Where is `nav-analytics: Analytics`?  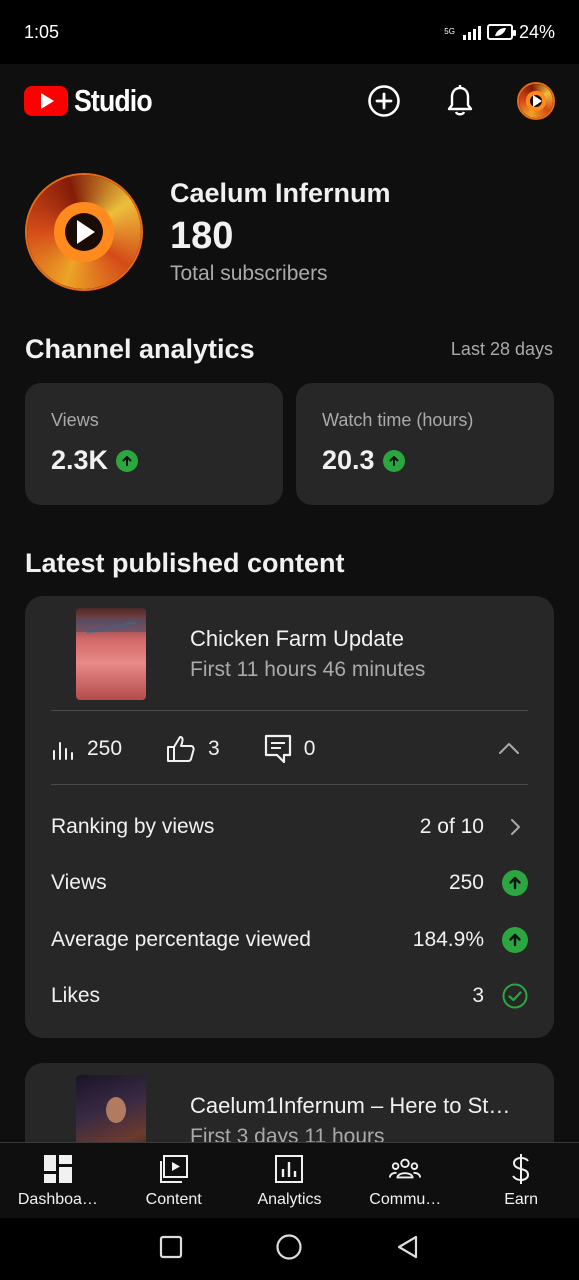
nav-analytics: Analytics is located at coordinates (290, 1180).